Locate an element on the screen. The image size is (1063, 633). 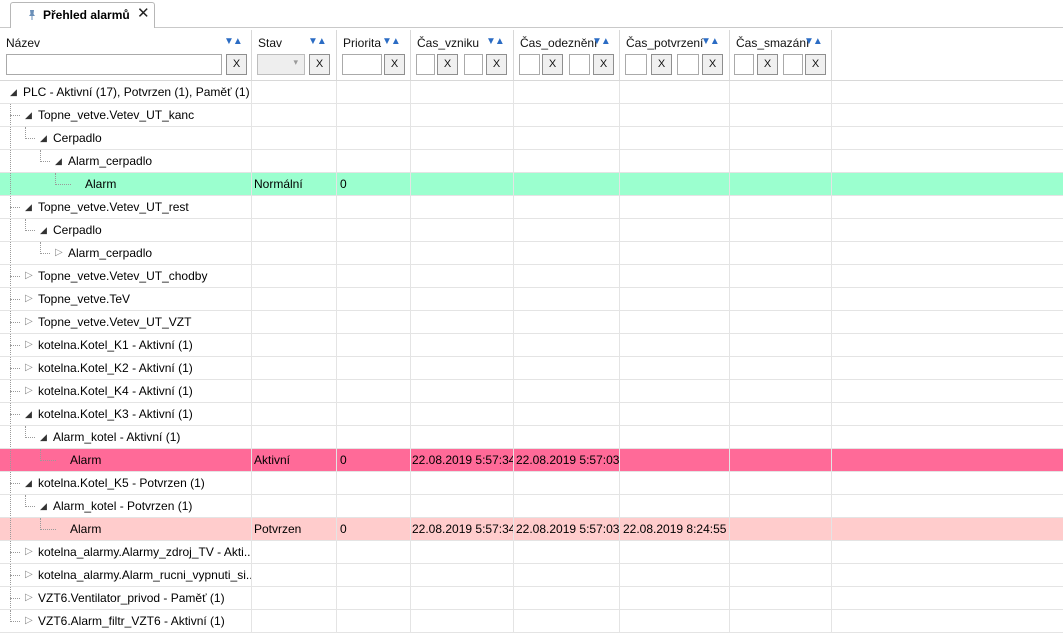
table-row: ▷ VZT6.Ventilator_privod - Paměť (1) is located at coordinates (531, 598).